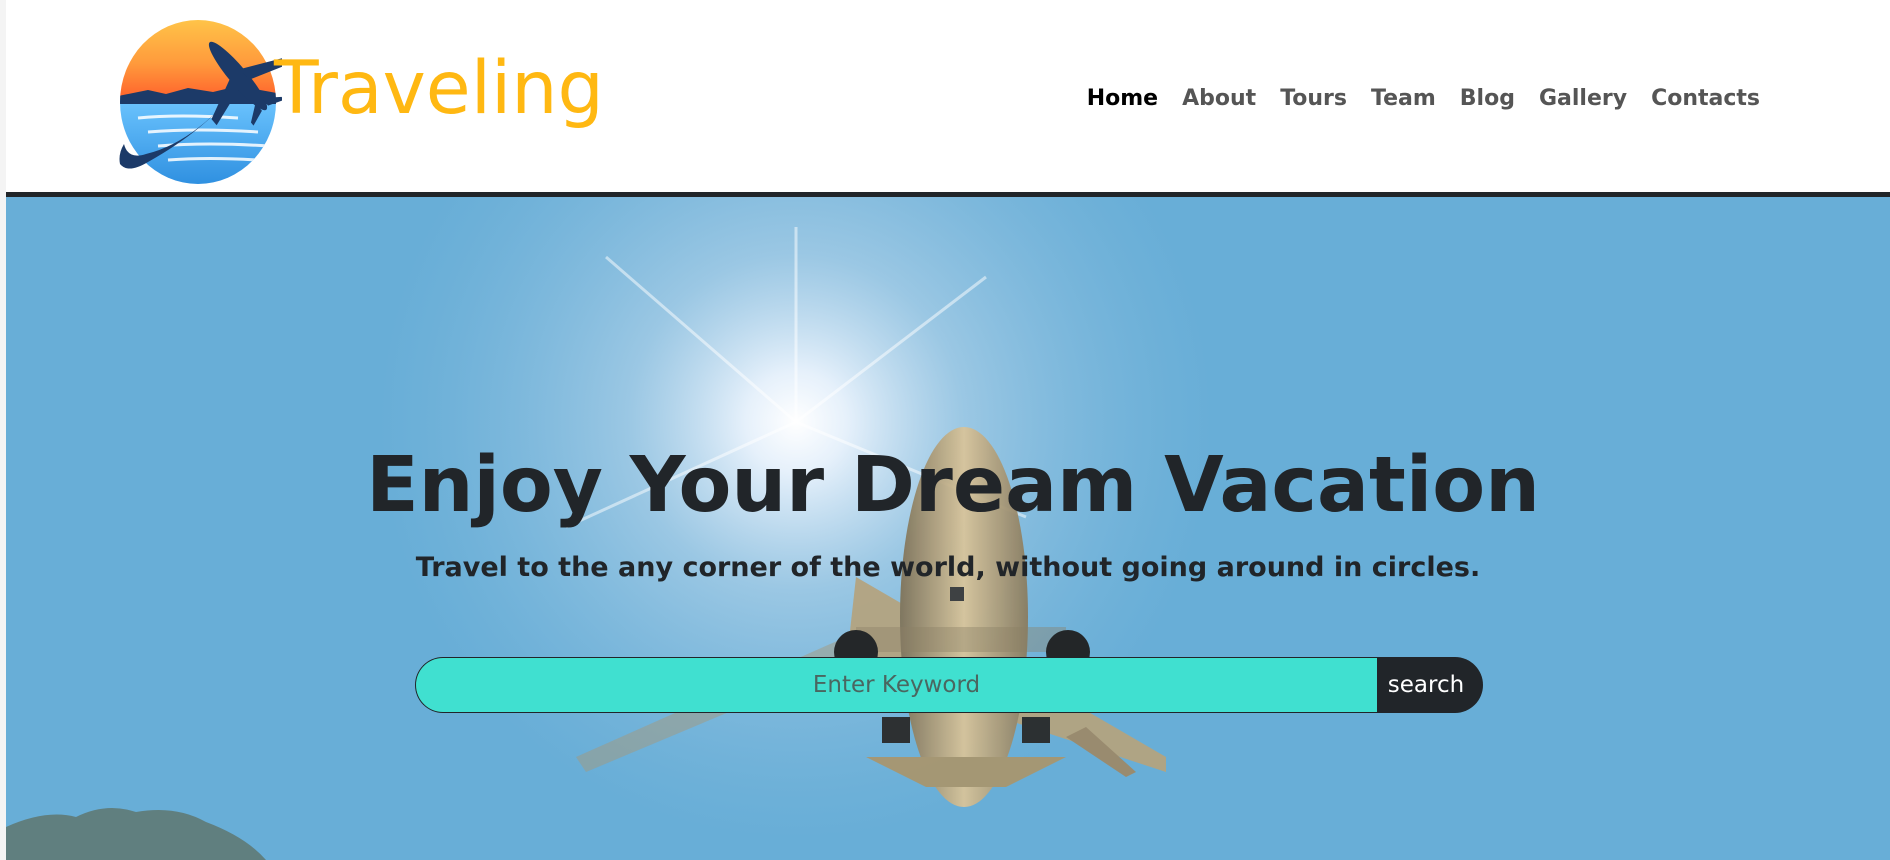 The height and width of the screenshot is (860, 1890). I want to click on nav-item-gallery: Gallery, so click(1583, 99).